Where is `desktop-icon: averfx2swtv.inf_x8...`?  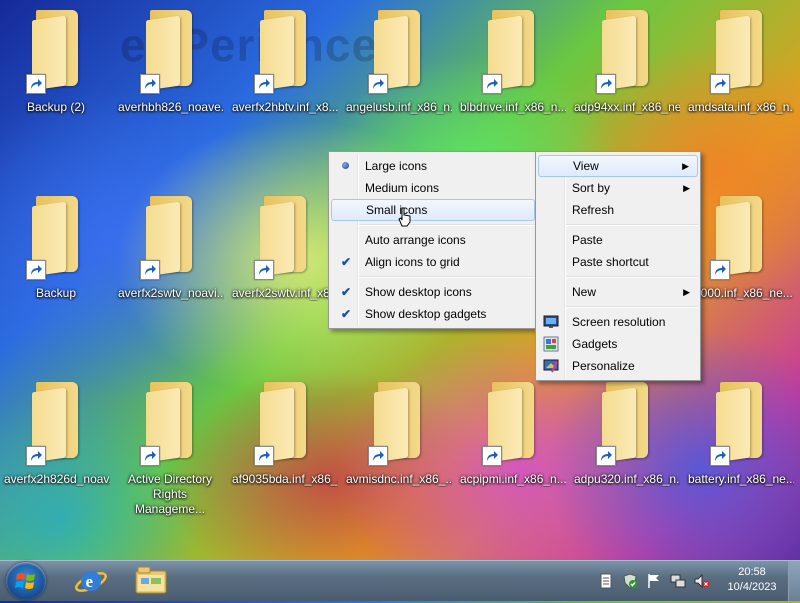
desktop-icon: averfx2swtv.inf_x8... is located at coordinates (284, 243).